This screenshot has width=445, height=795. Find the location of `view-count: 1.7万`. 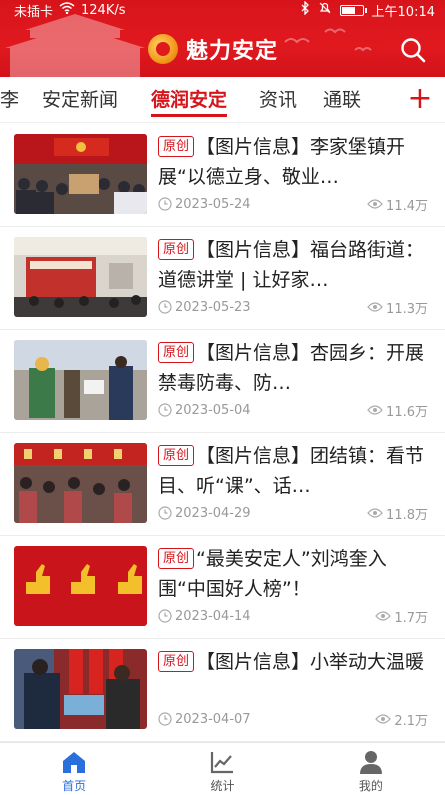

view-count: 1.7万 is located at coordinates (411, 618).